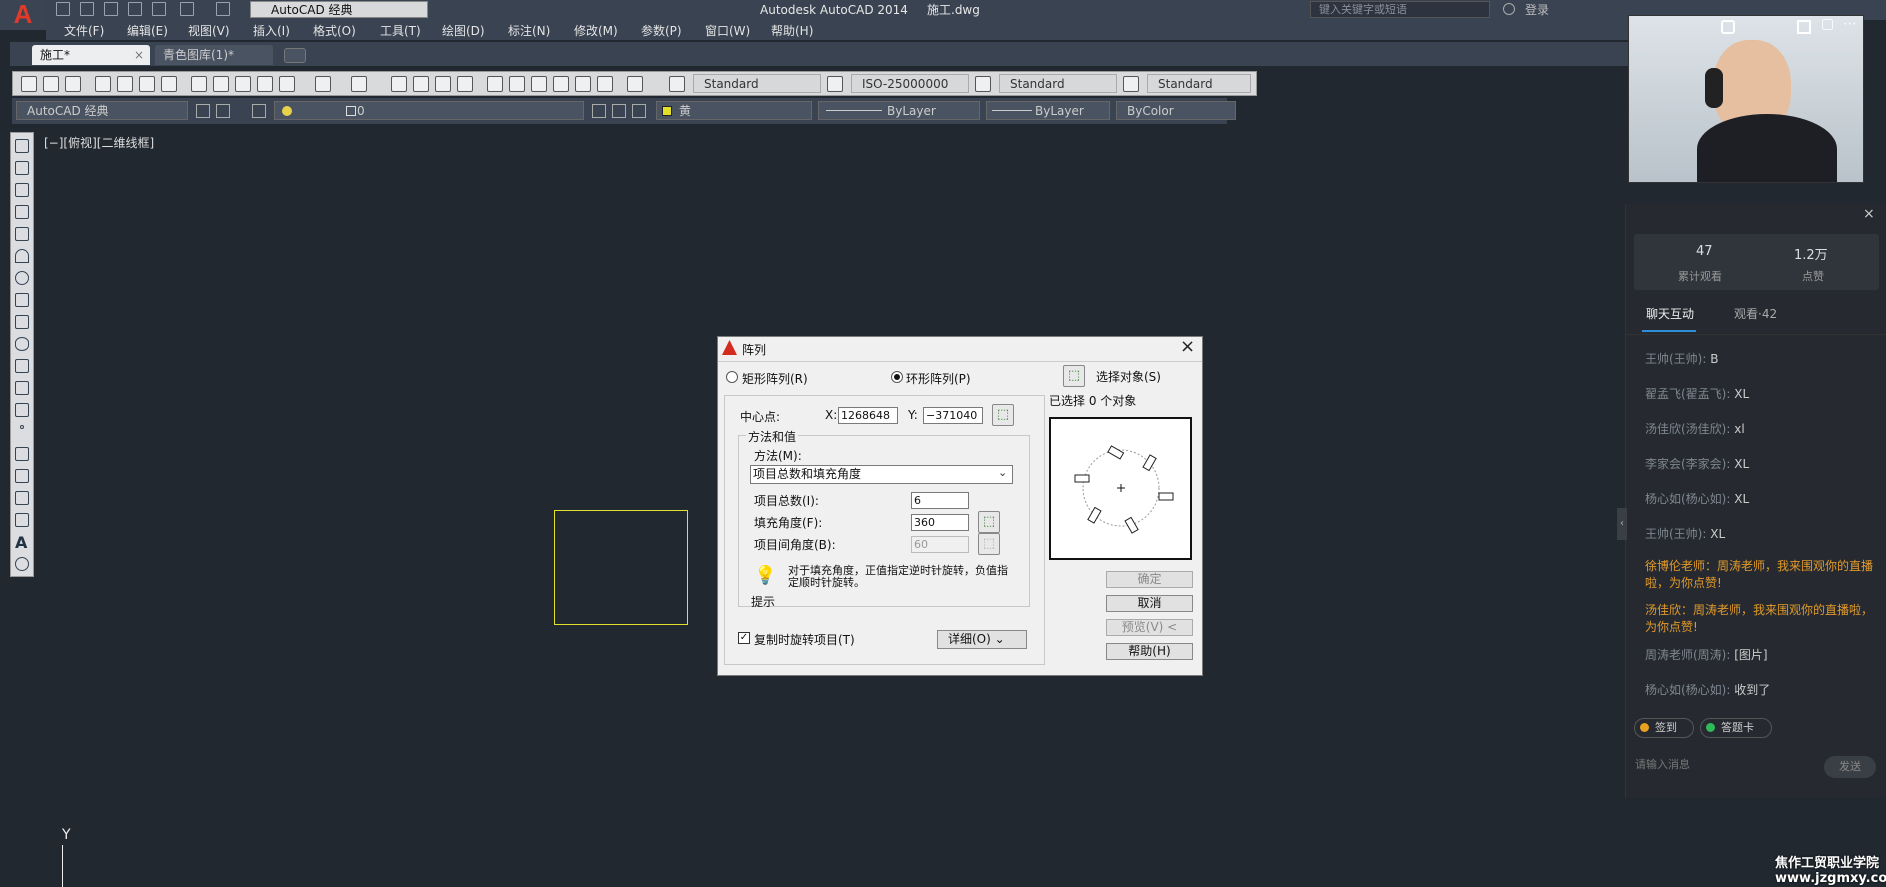 Image resolution: width=1886 pixels, height=887 pixels. Describe the element at coordinates (1662, 764) in the screenshot. I see `chat-input: 请输入消息` at that location.